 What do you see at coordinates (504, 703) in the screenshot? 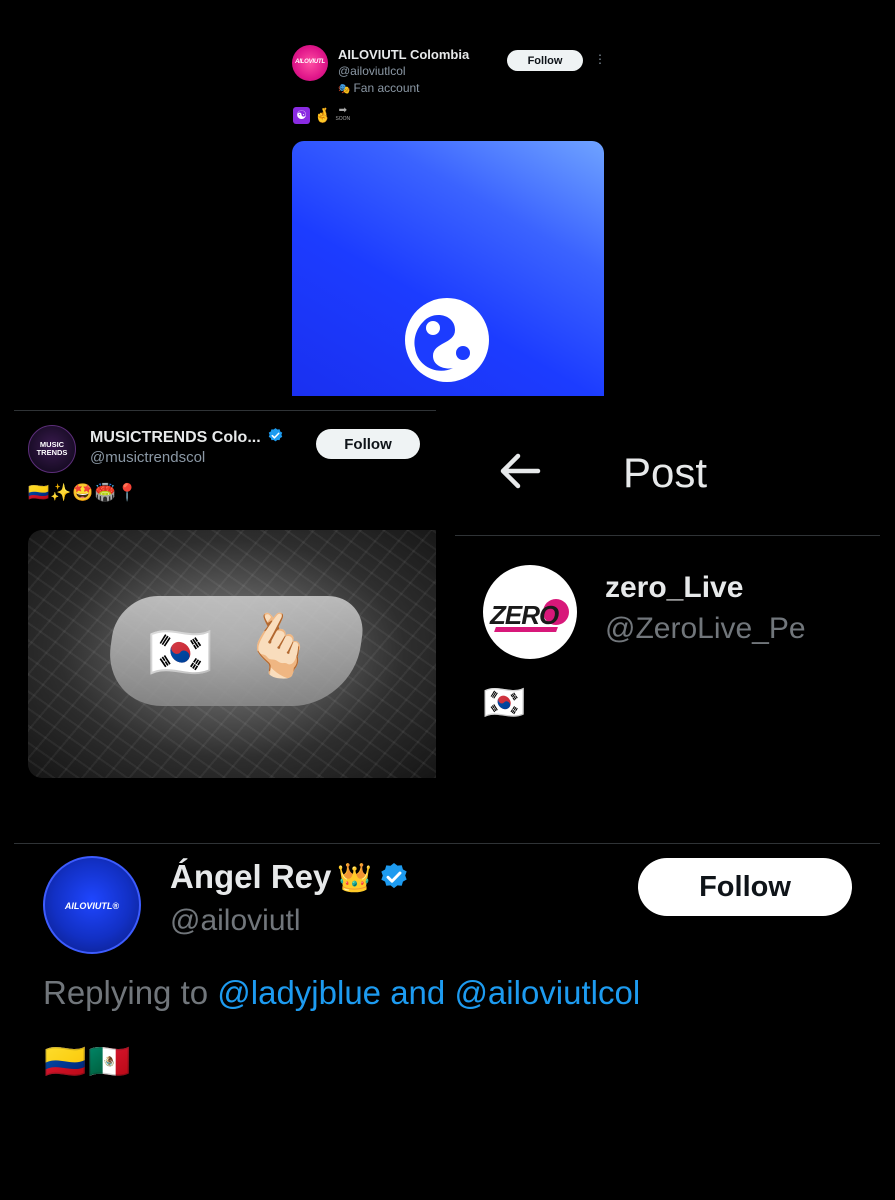
I see `post-text: 🇰🇷` at bounding box center [504, 703].